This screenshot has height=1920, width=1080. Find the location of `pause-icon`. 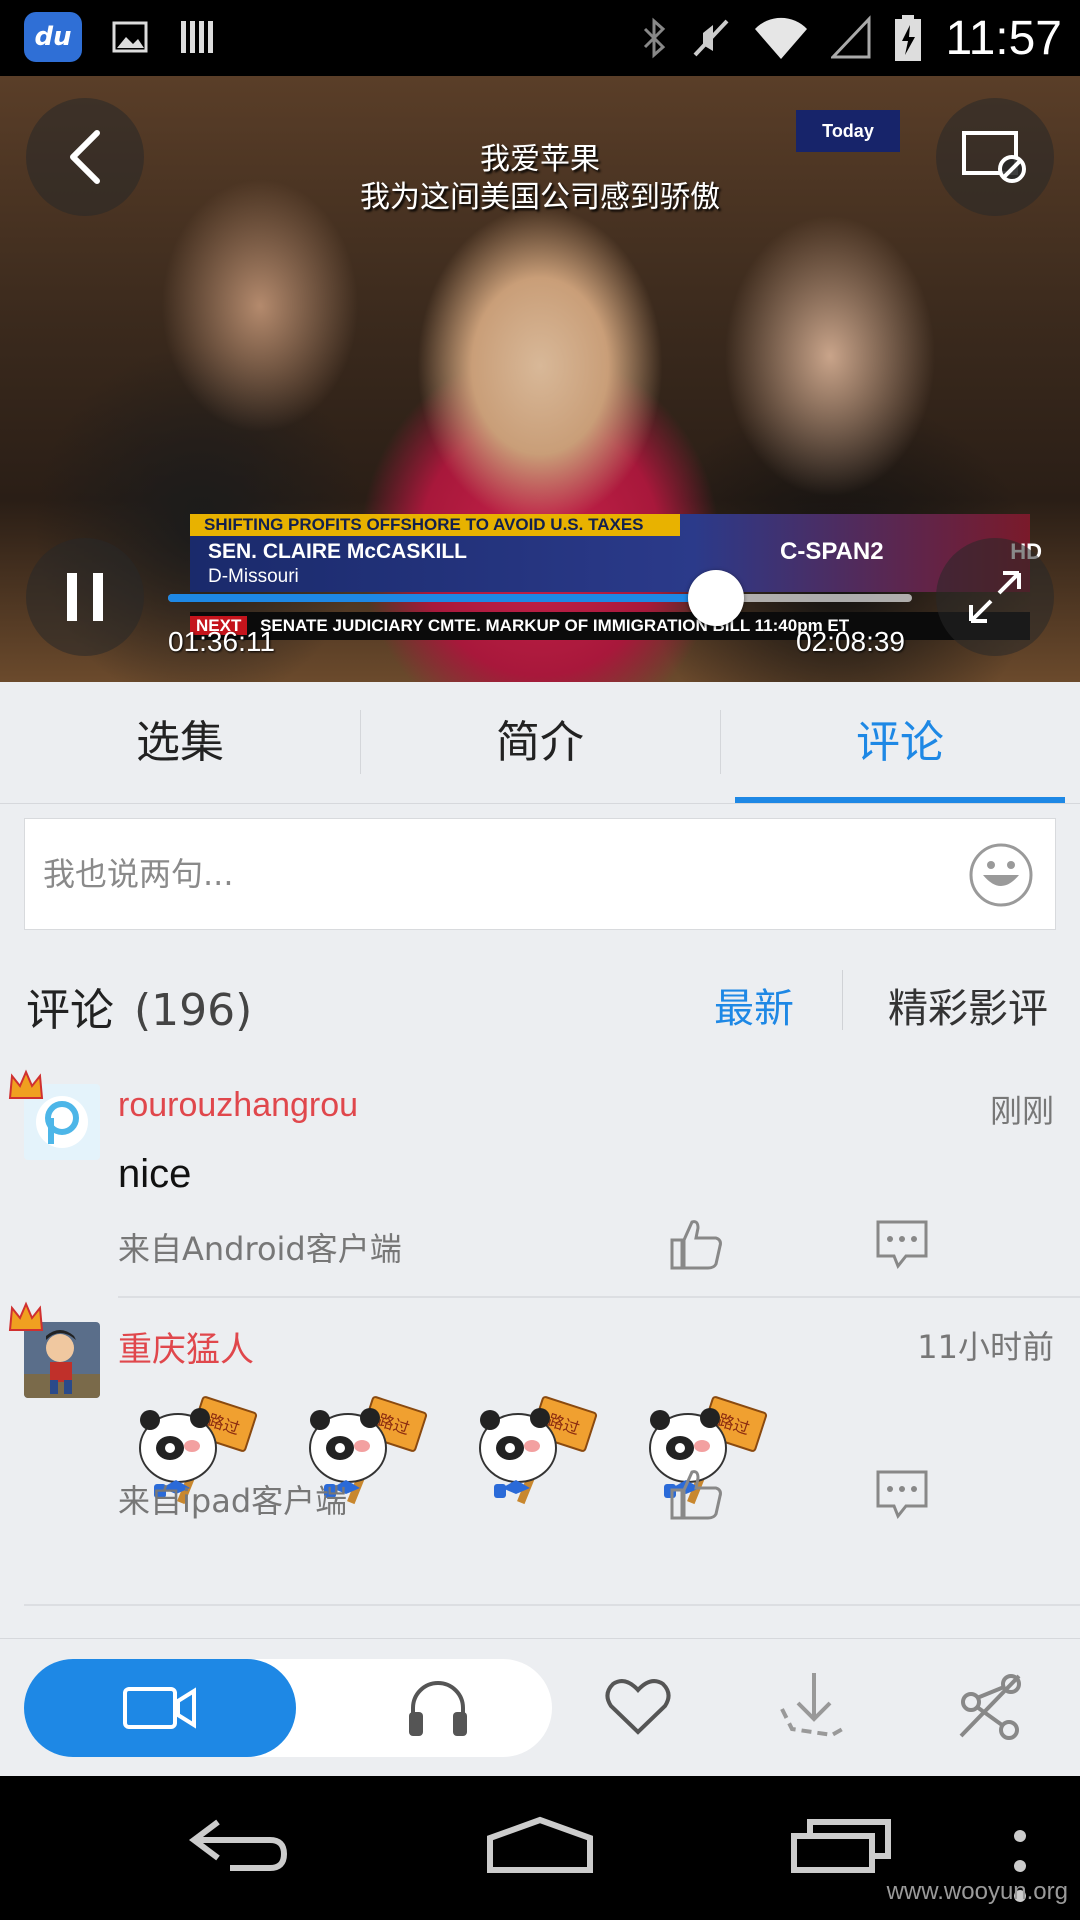

pause-icon is located at coordinates (85, 597).